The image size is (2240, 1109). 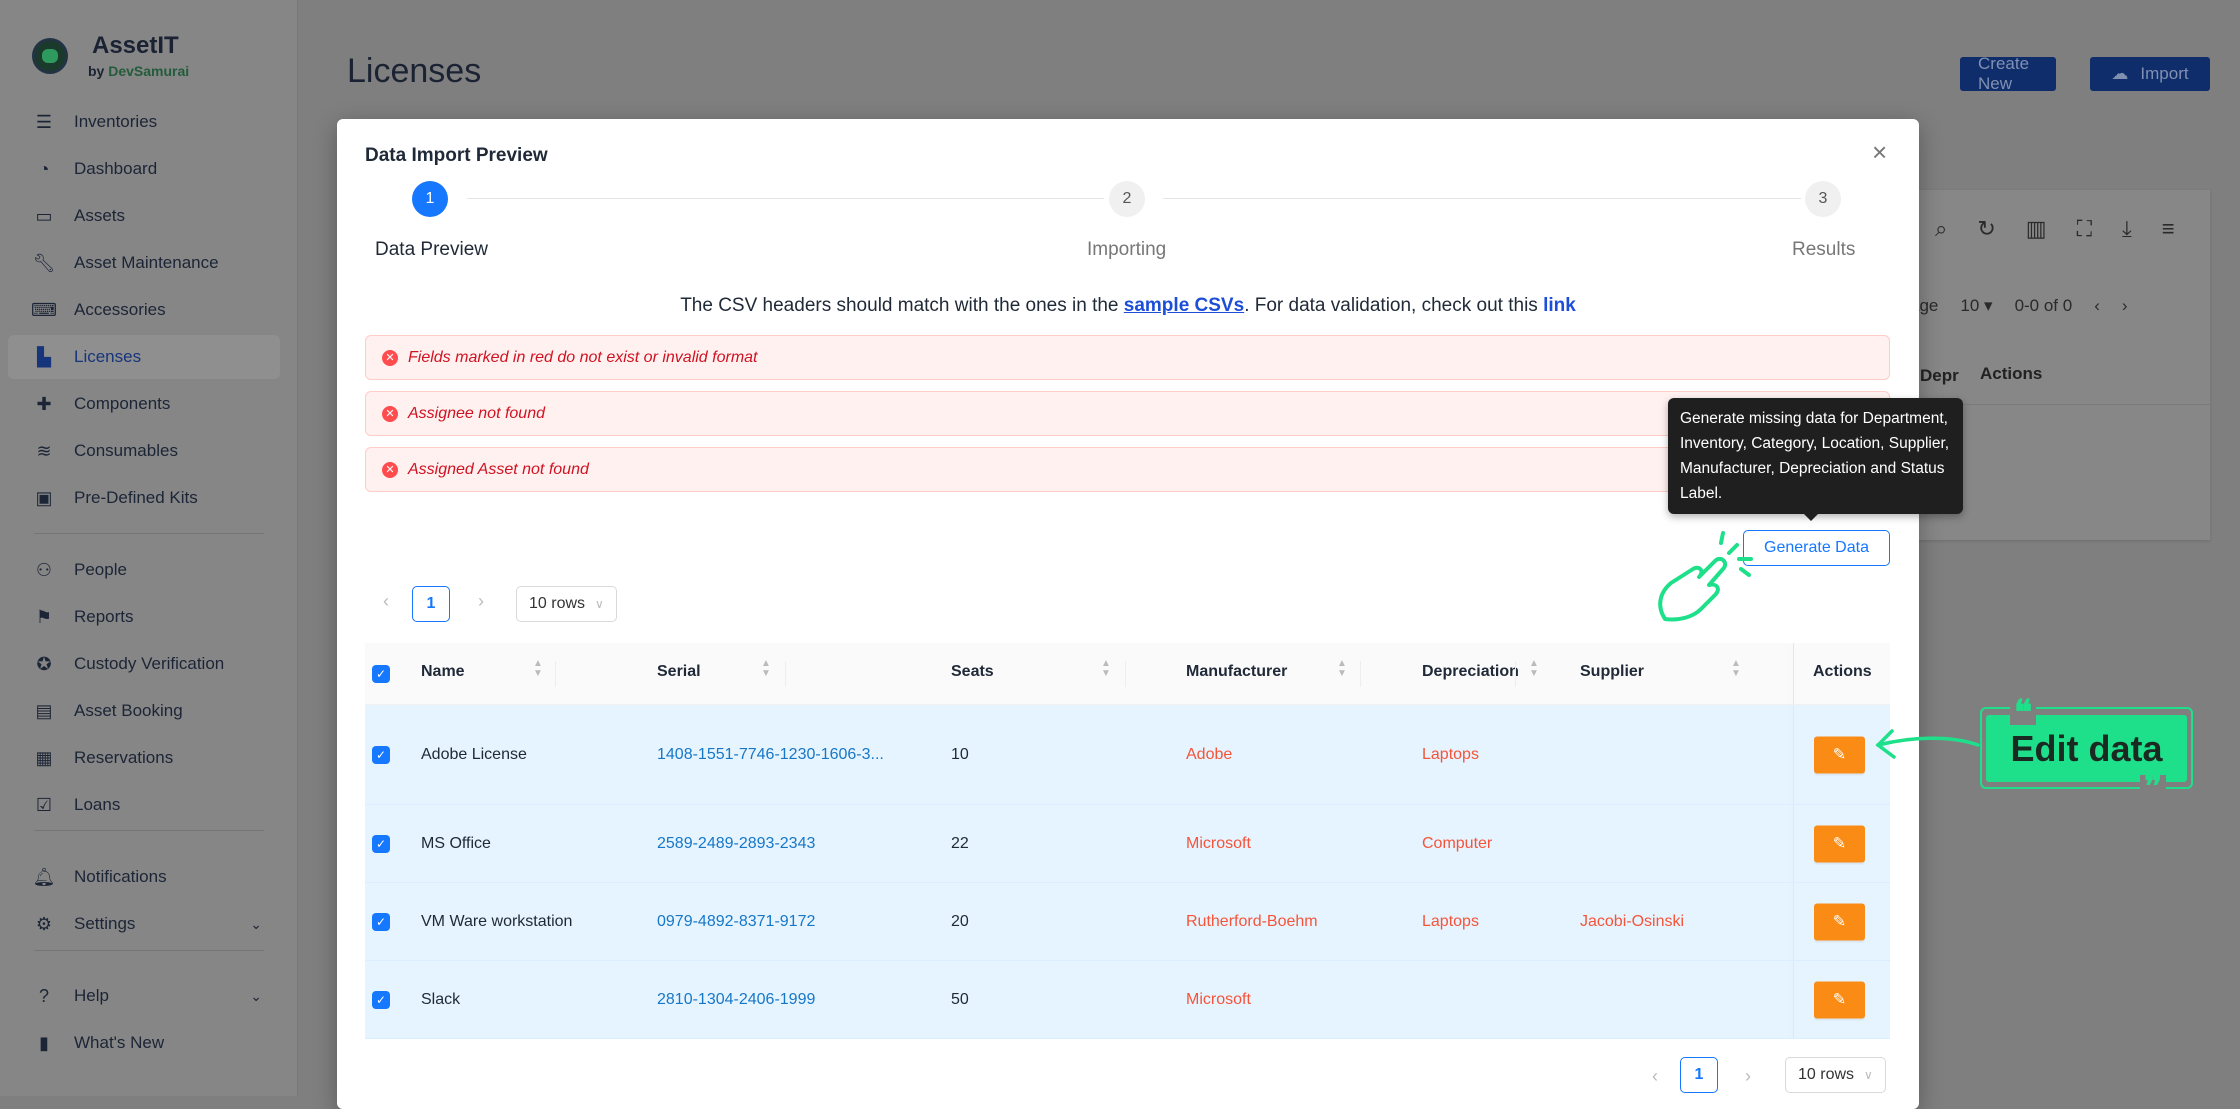 I want to click on flag-icon: ⚑, so click(x=44, y=616).